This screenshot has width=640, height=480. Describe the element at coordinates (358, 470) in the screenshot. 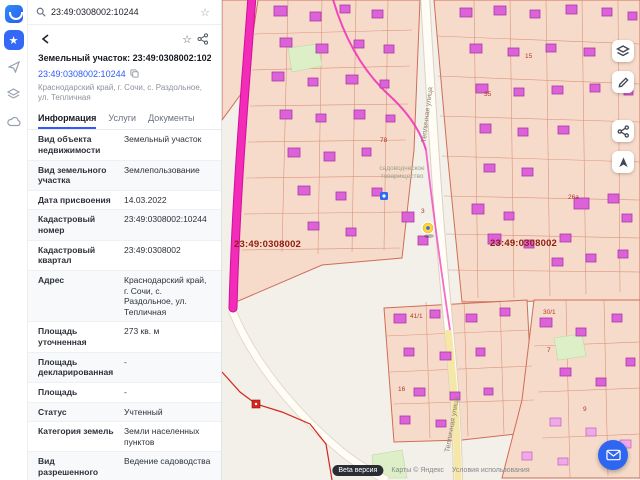

I see `beta-badge: Beta версия` at that location.